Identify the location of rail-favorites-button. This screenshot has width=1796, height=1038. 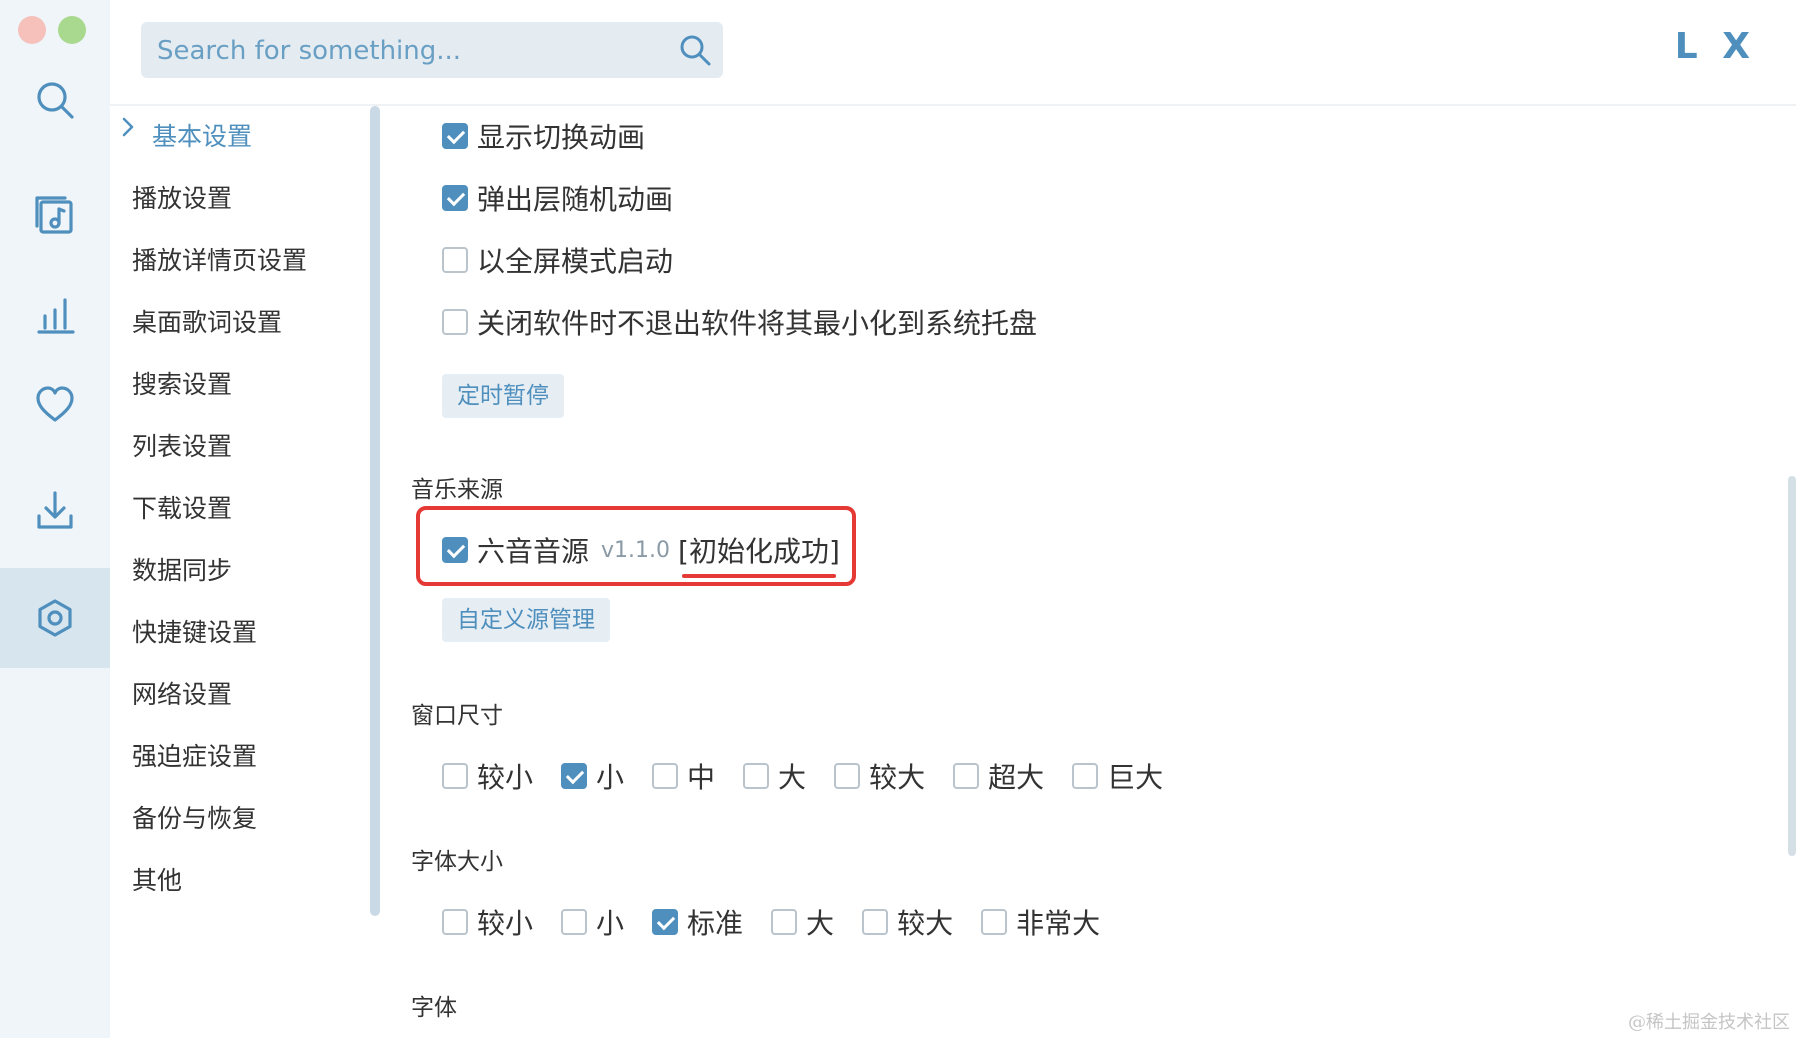
(55, 404).